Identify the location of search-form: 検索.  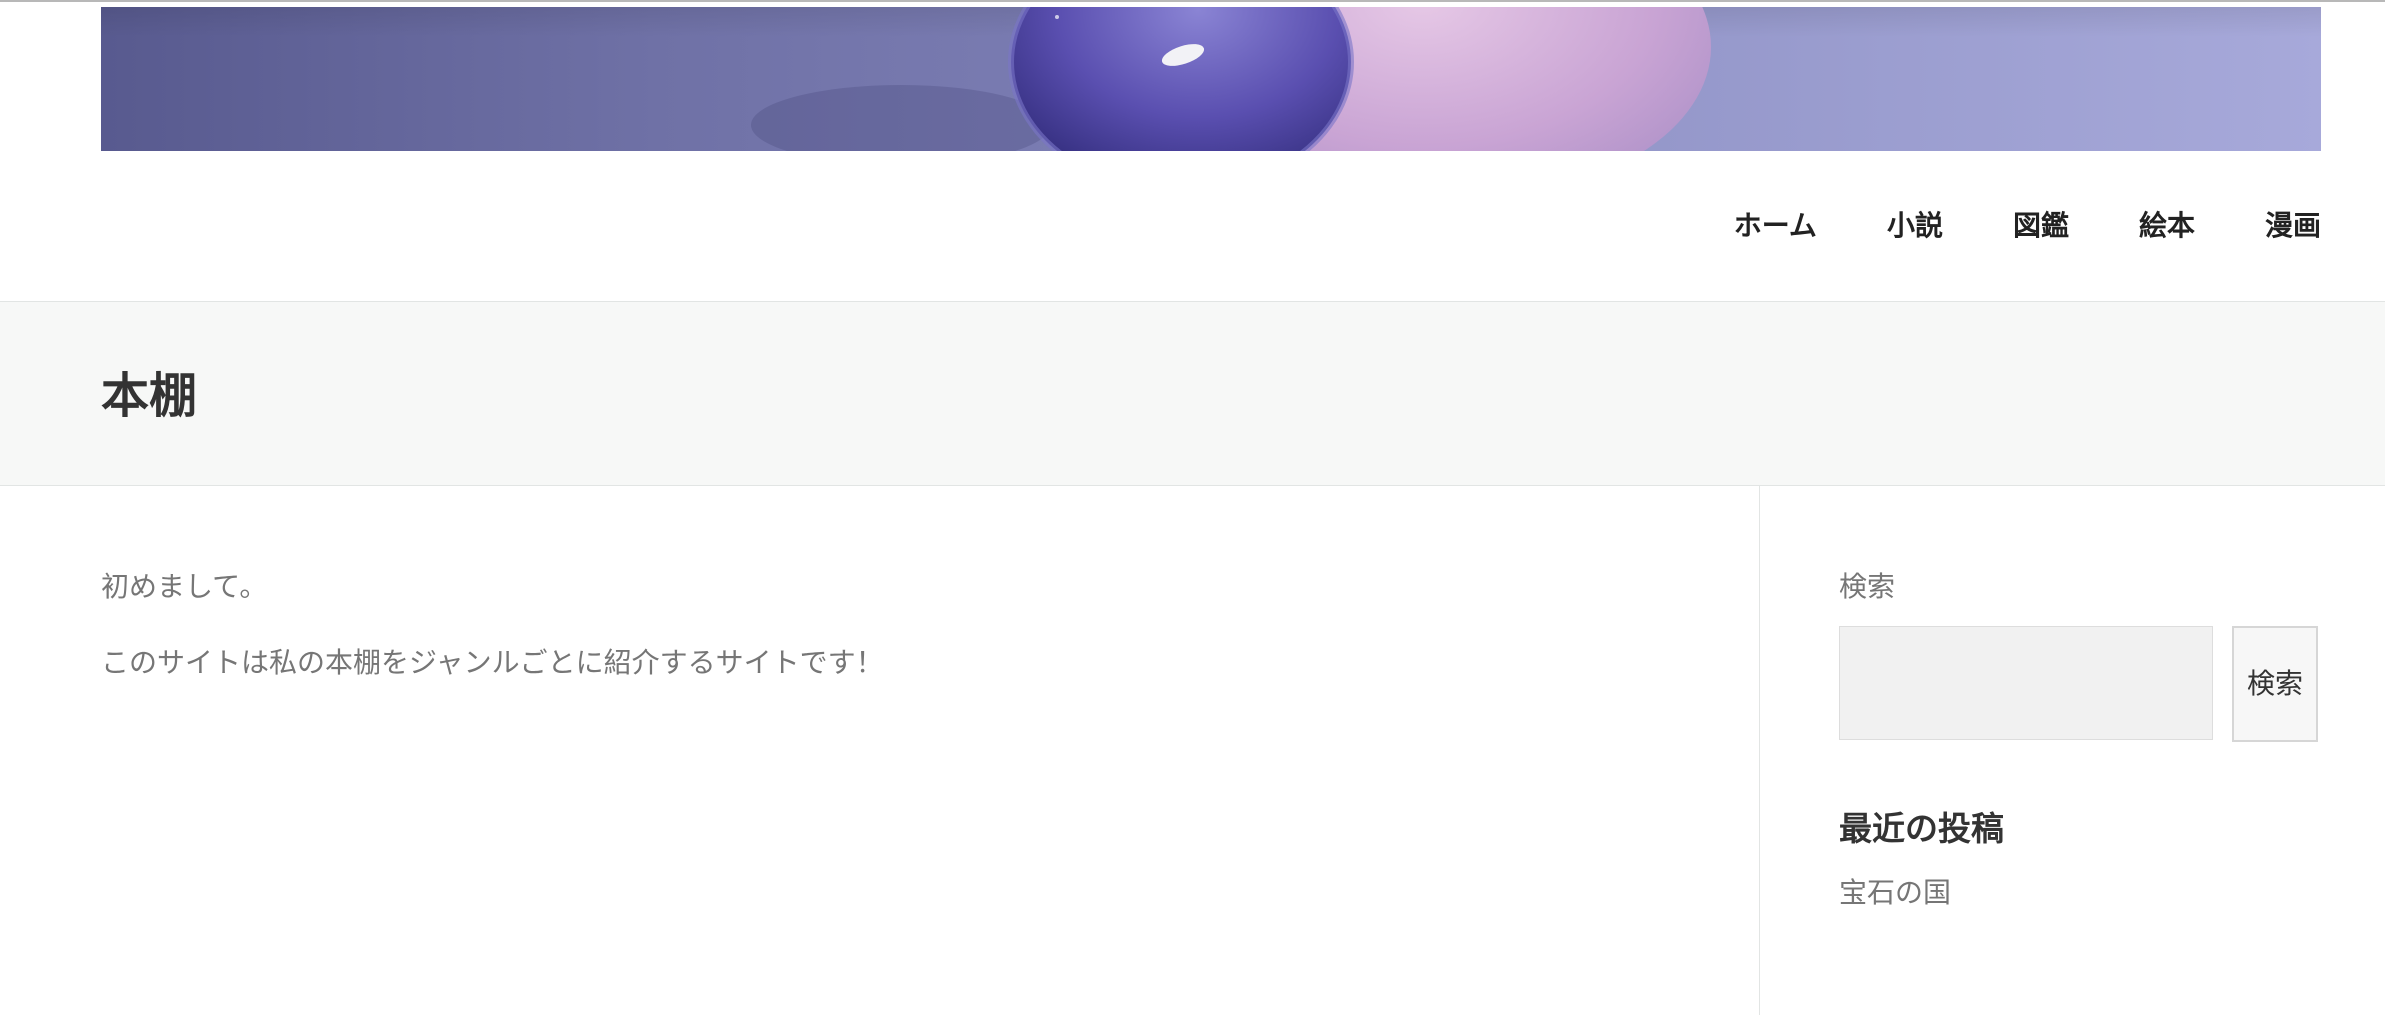
(2080, 684).